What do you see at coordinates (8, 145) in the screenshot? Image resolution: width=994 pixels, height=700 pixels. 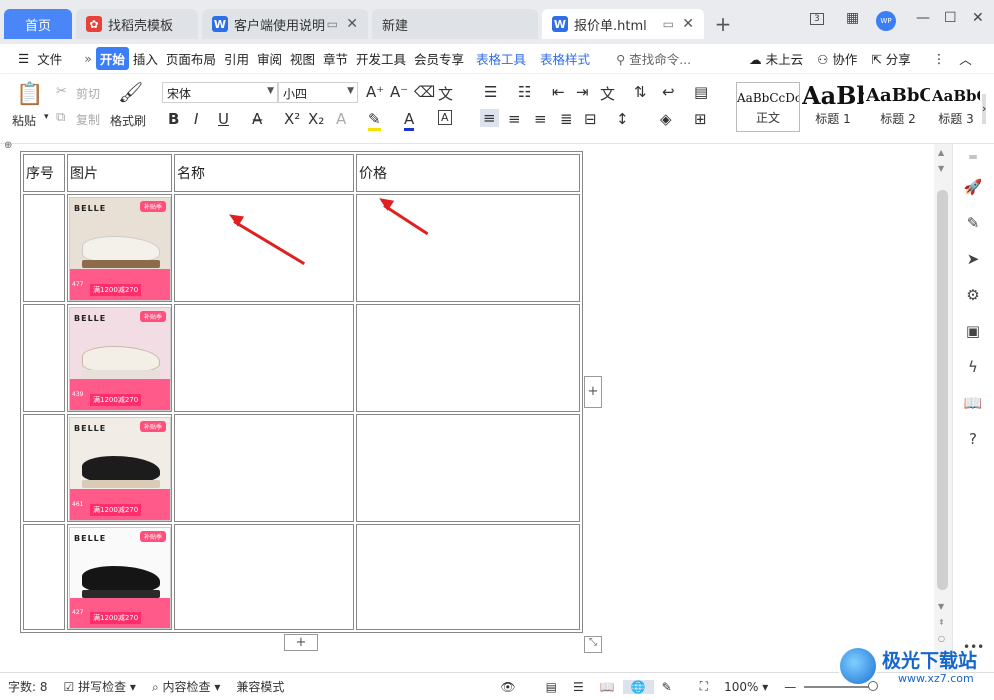 I see `table-move-handle-icon: ⊕` at bounding box center [8, 145].